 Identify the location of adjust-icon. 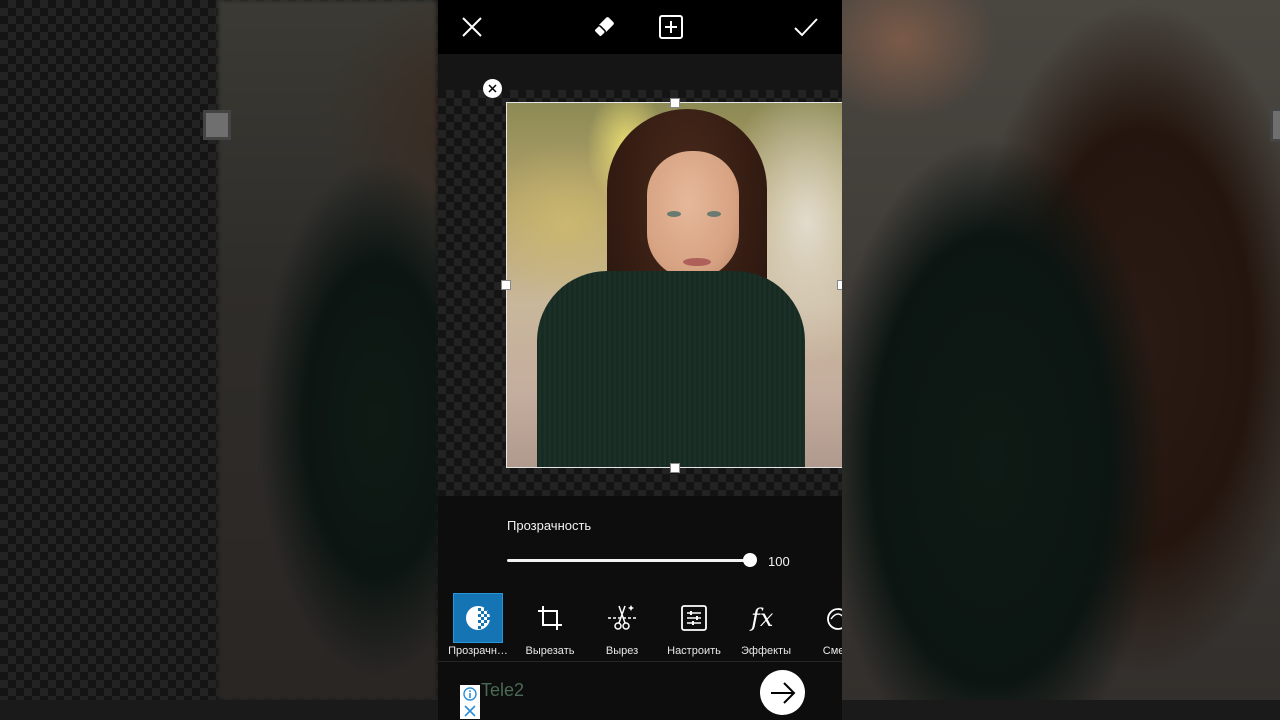
(694, 618).